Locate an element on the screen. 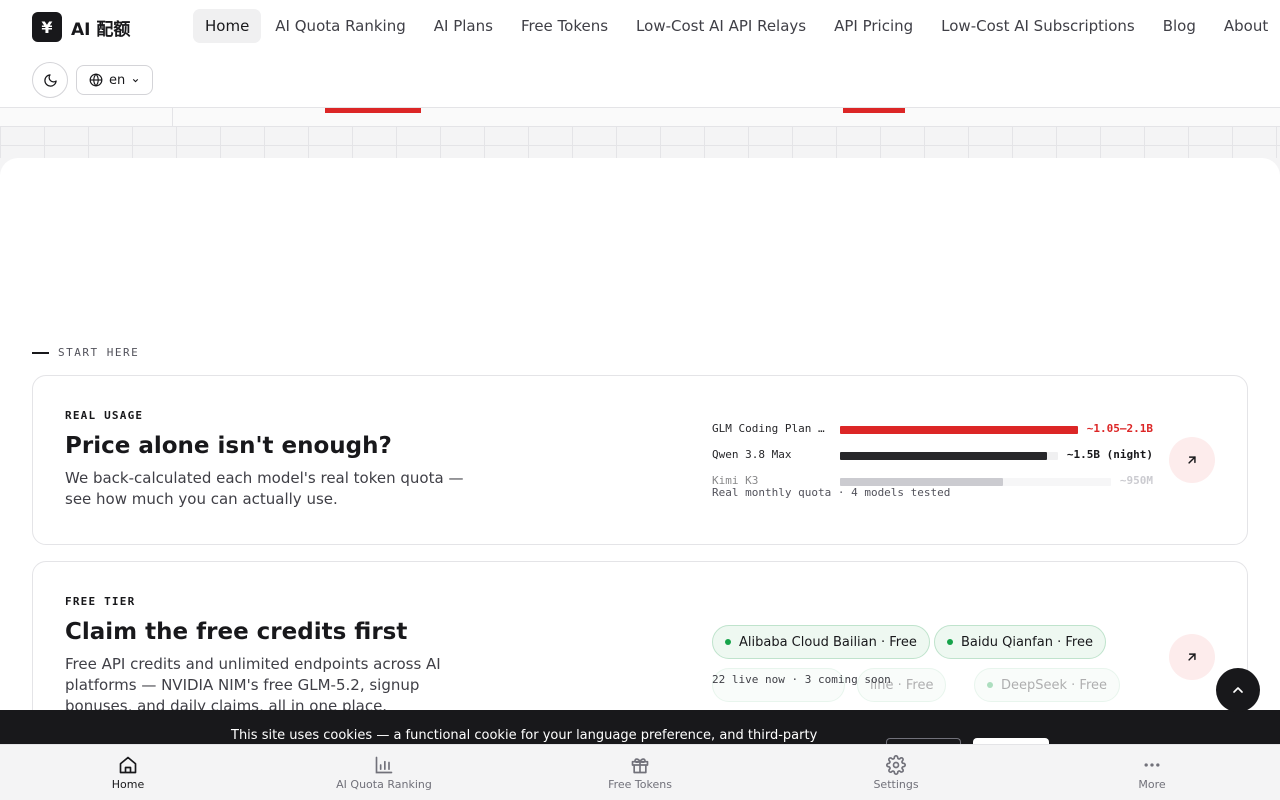 The image size is (1280, 800). tab-home: Home is located at coordinates (128, 772).